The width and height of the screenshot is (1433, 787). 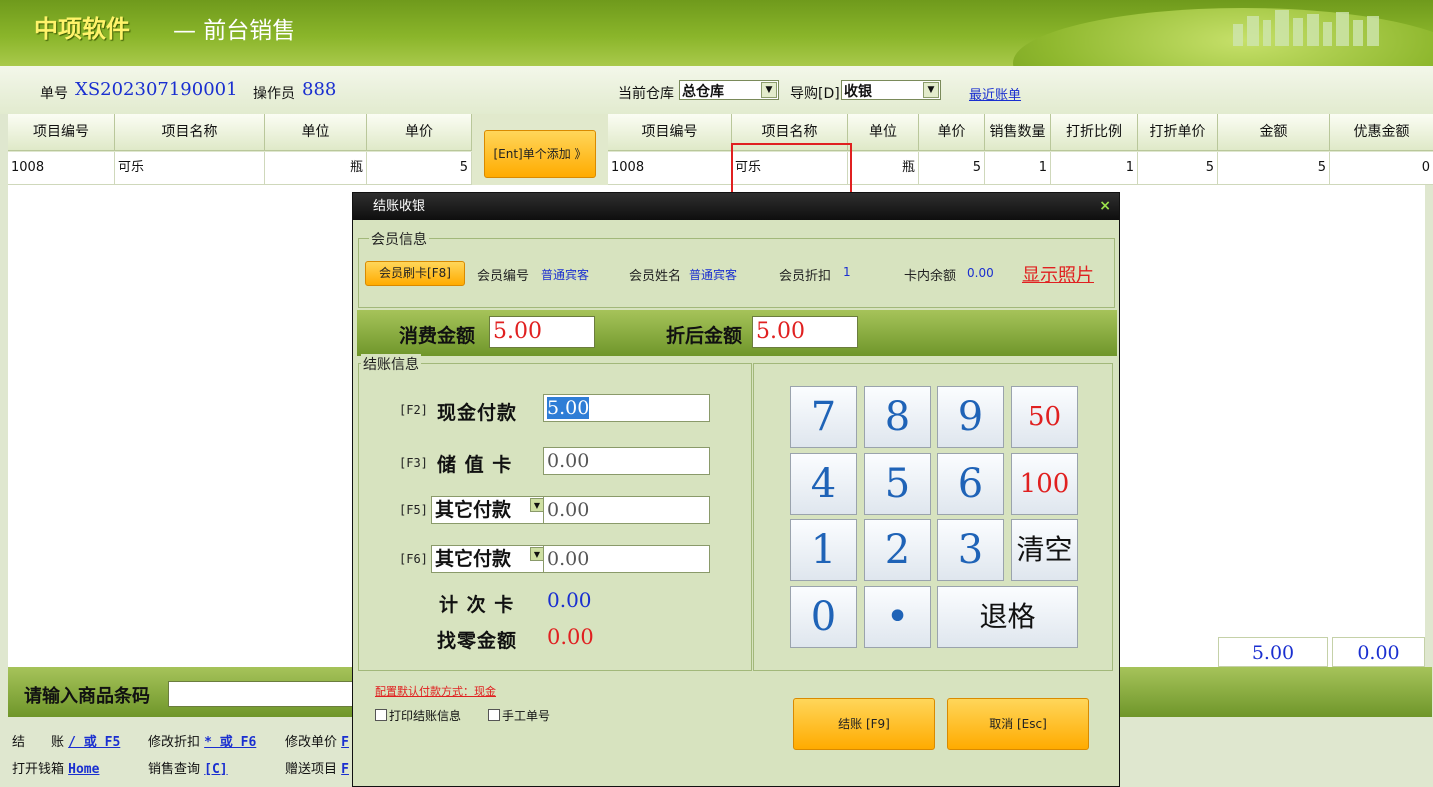 I want to click on cash-label: 现金付款, so click(x=477, y=413).